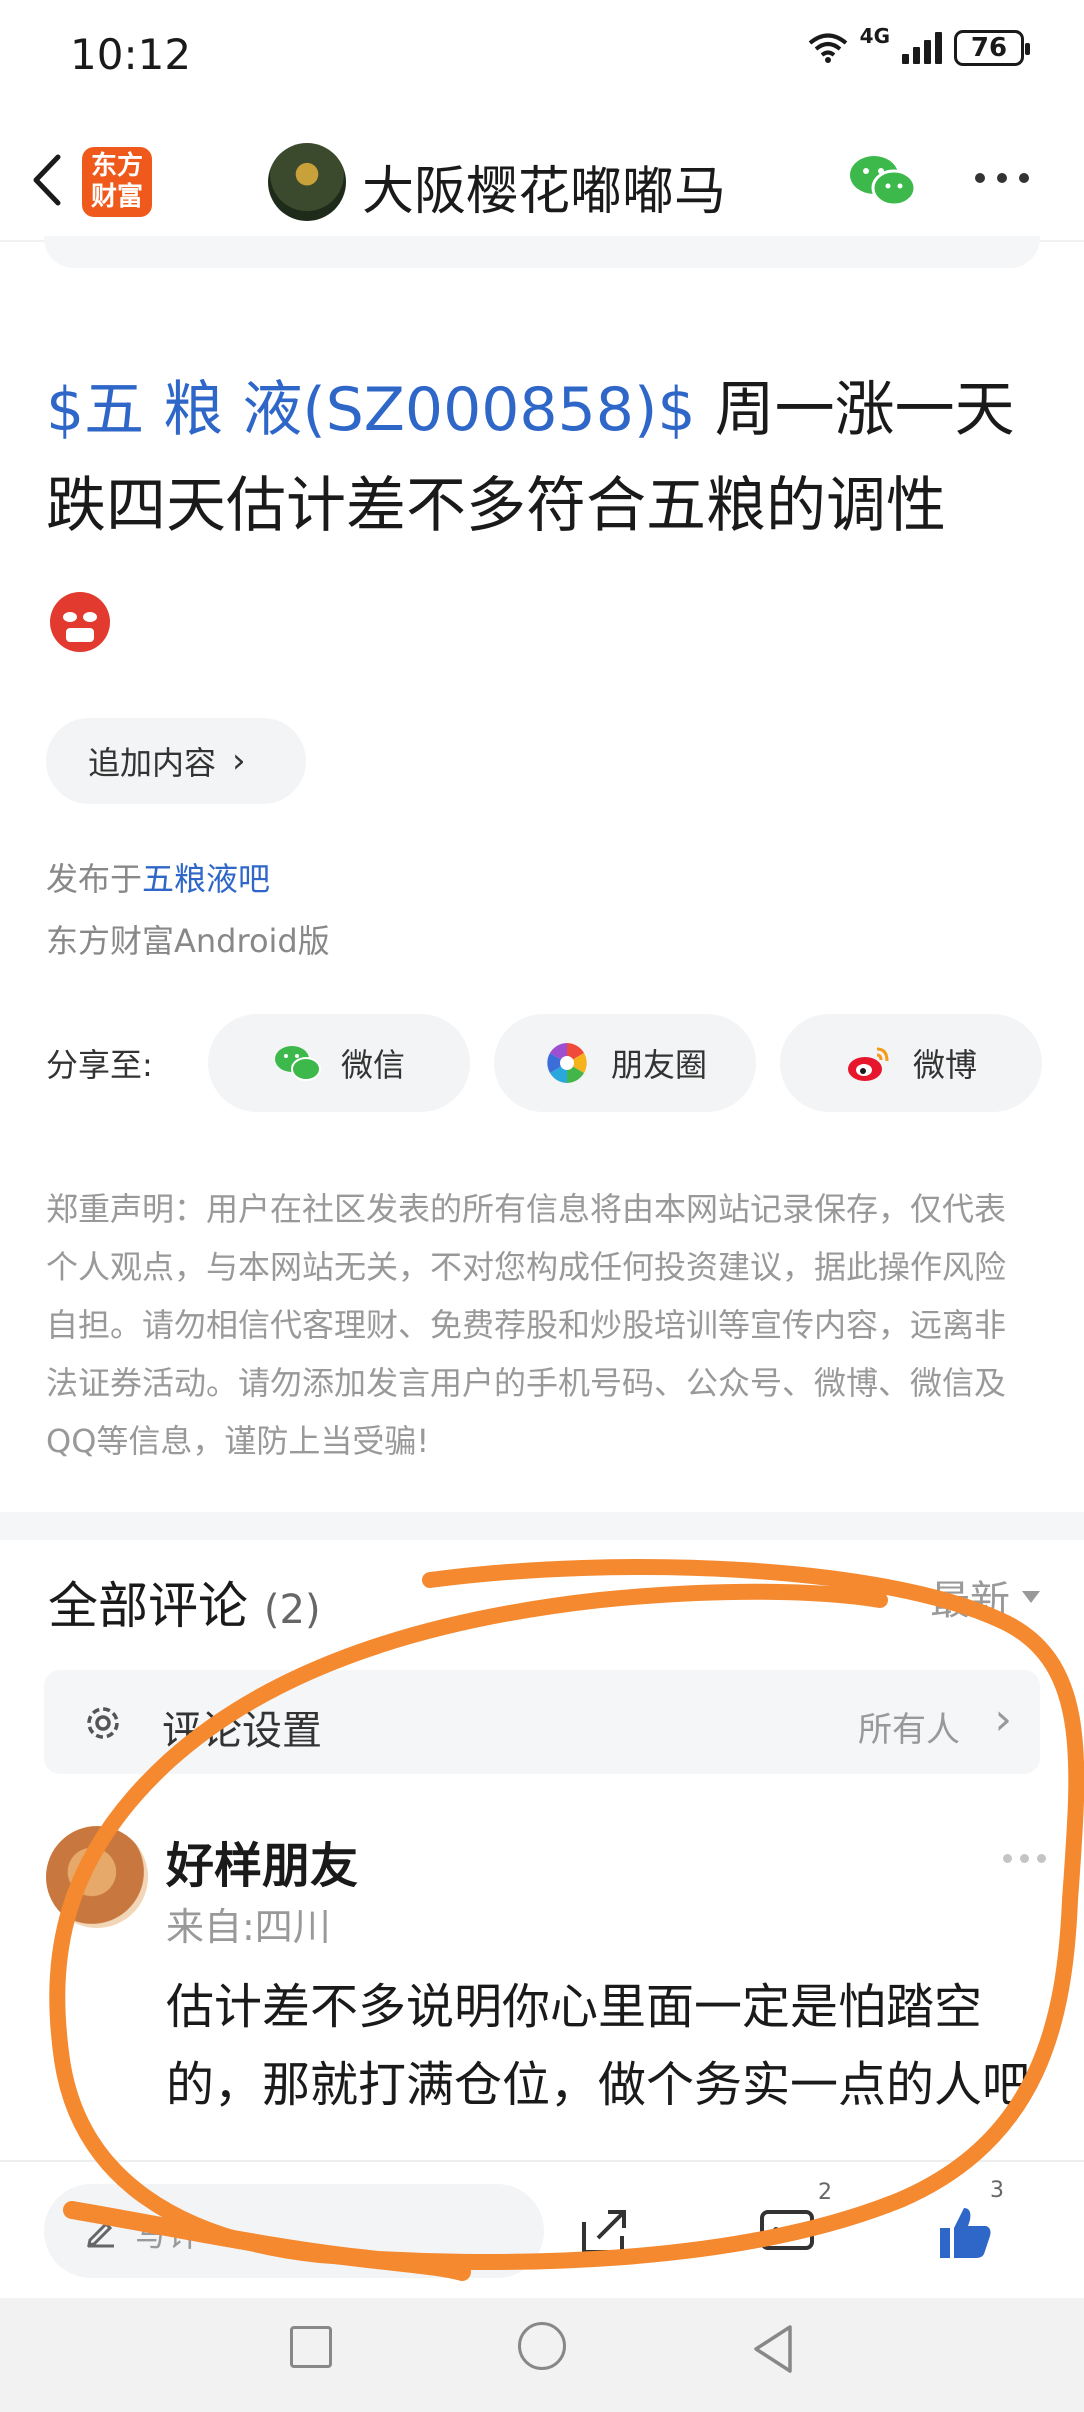 The image size is (1084, 2412). What do you see at coordinates (598, 2046) in the screenshot?
I see `comment-text: 估计差不多说明你心里面一定是怕踏空的，那就打满仓位，做个务实一点的人吧` at bounding box center [598, 2046].